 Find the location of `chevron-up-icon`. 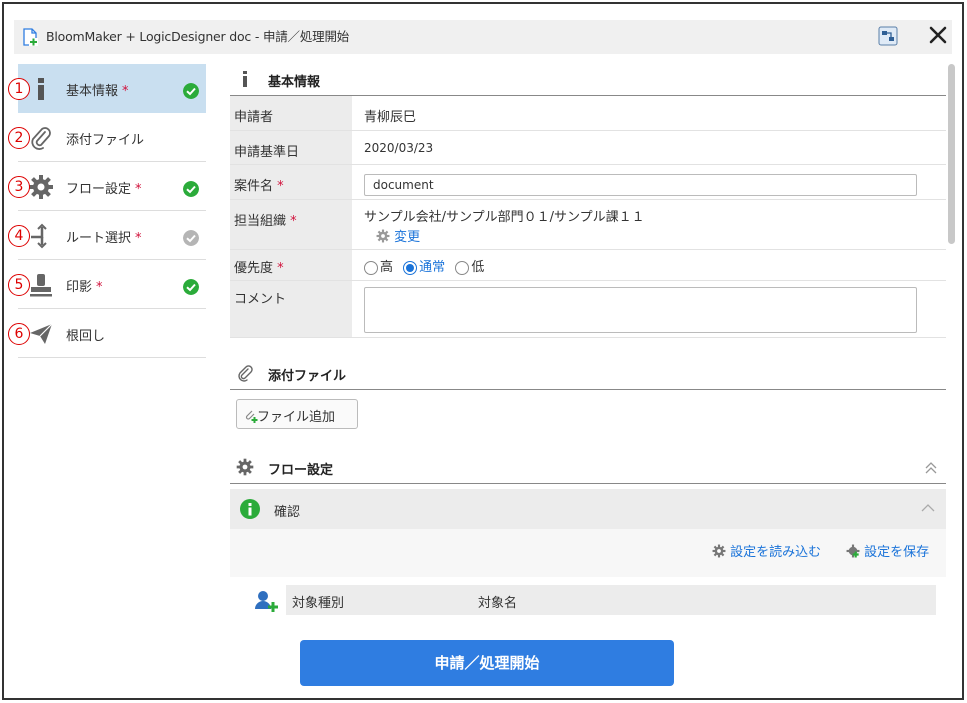

chevron-up-icon is located at coordinates (928, 508).